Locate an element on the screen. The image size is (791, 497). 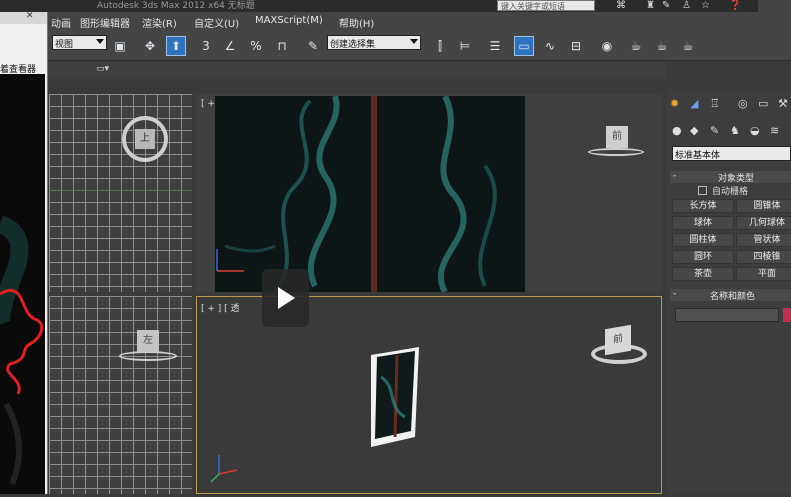
render-setup-icon: ☕ is located at coordinates (636, 46).